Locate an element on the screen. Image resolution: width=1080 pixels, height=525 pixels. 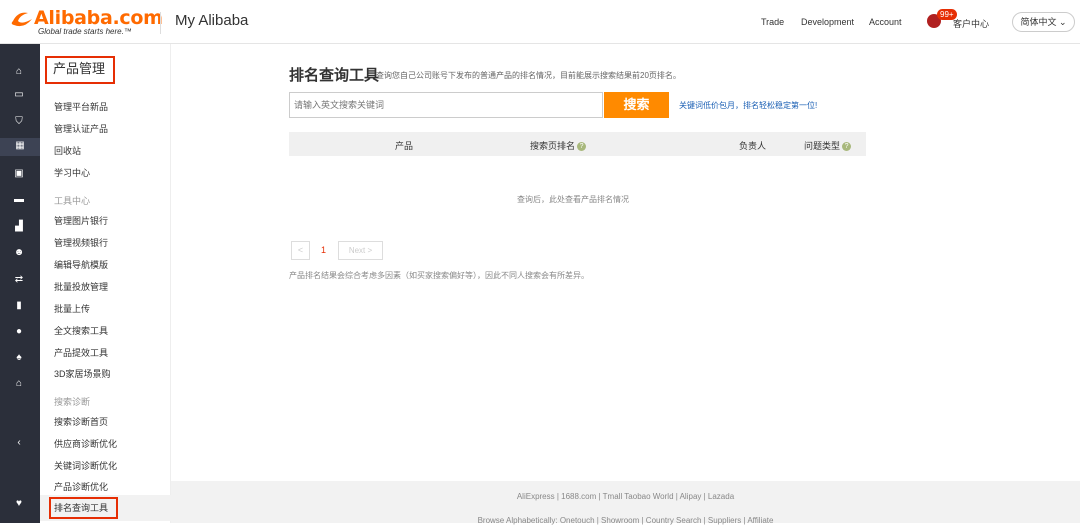
globe-icon: ● is located at coordinates (19, 332).